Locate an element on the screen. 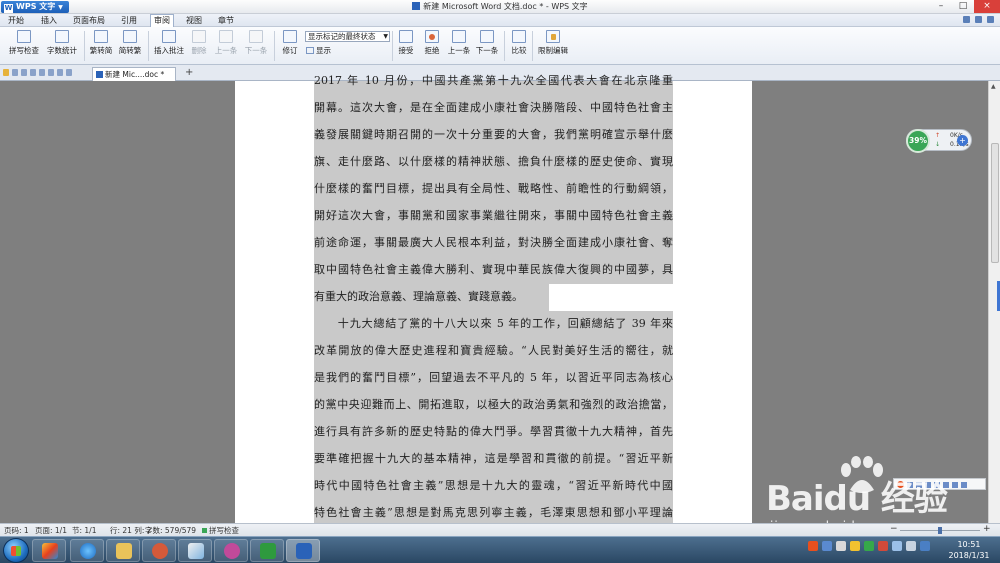 The height and width of the screenshot is (563, 1000). accept-change-button: 接受 is located at coordinates (406, 43).